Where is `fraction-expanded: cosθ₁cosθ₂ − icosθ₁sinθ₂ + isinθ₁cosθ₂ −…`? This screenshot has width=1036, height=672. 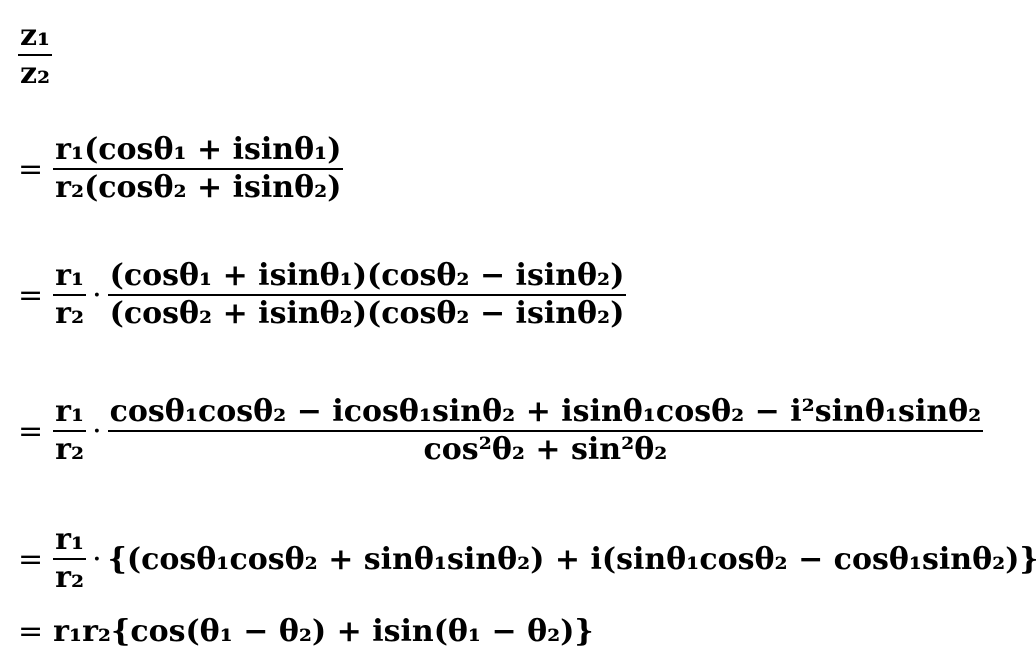 fraction-expanded: cosθ₁cosθ₂ − icosθ₁sinθ₂ + isinθ₁cosθ₂ −… is located at coordinates (545, 431).